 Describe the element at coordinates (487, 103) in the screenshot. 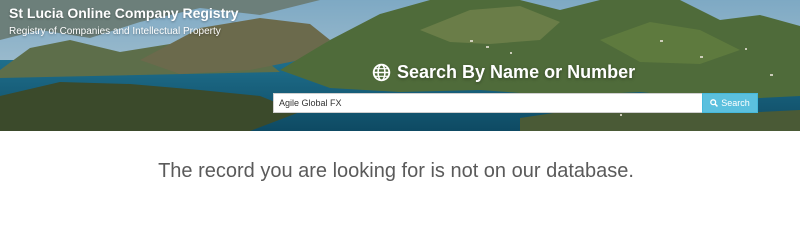

I see `search-input` at that location.